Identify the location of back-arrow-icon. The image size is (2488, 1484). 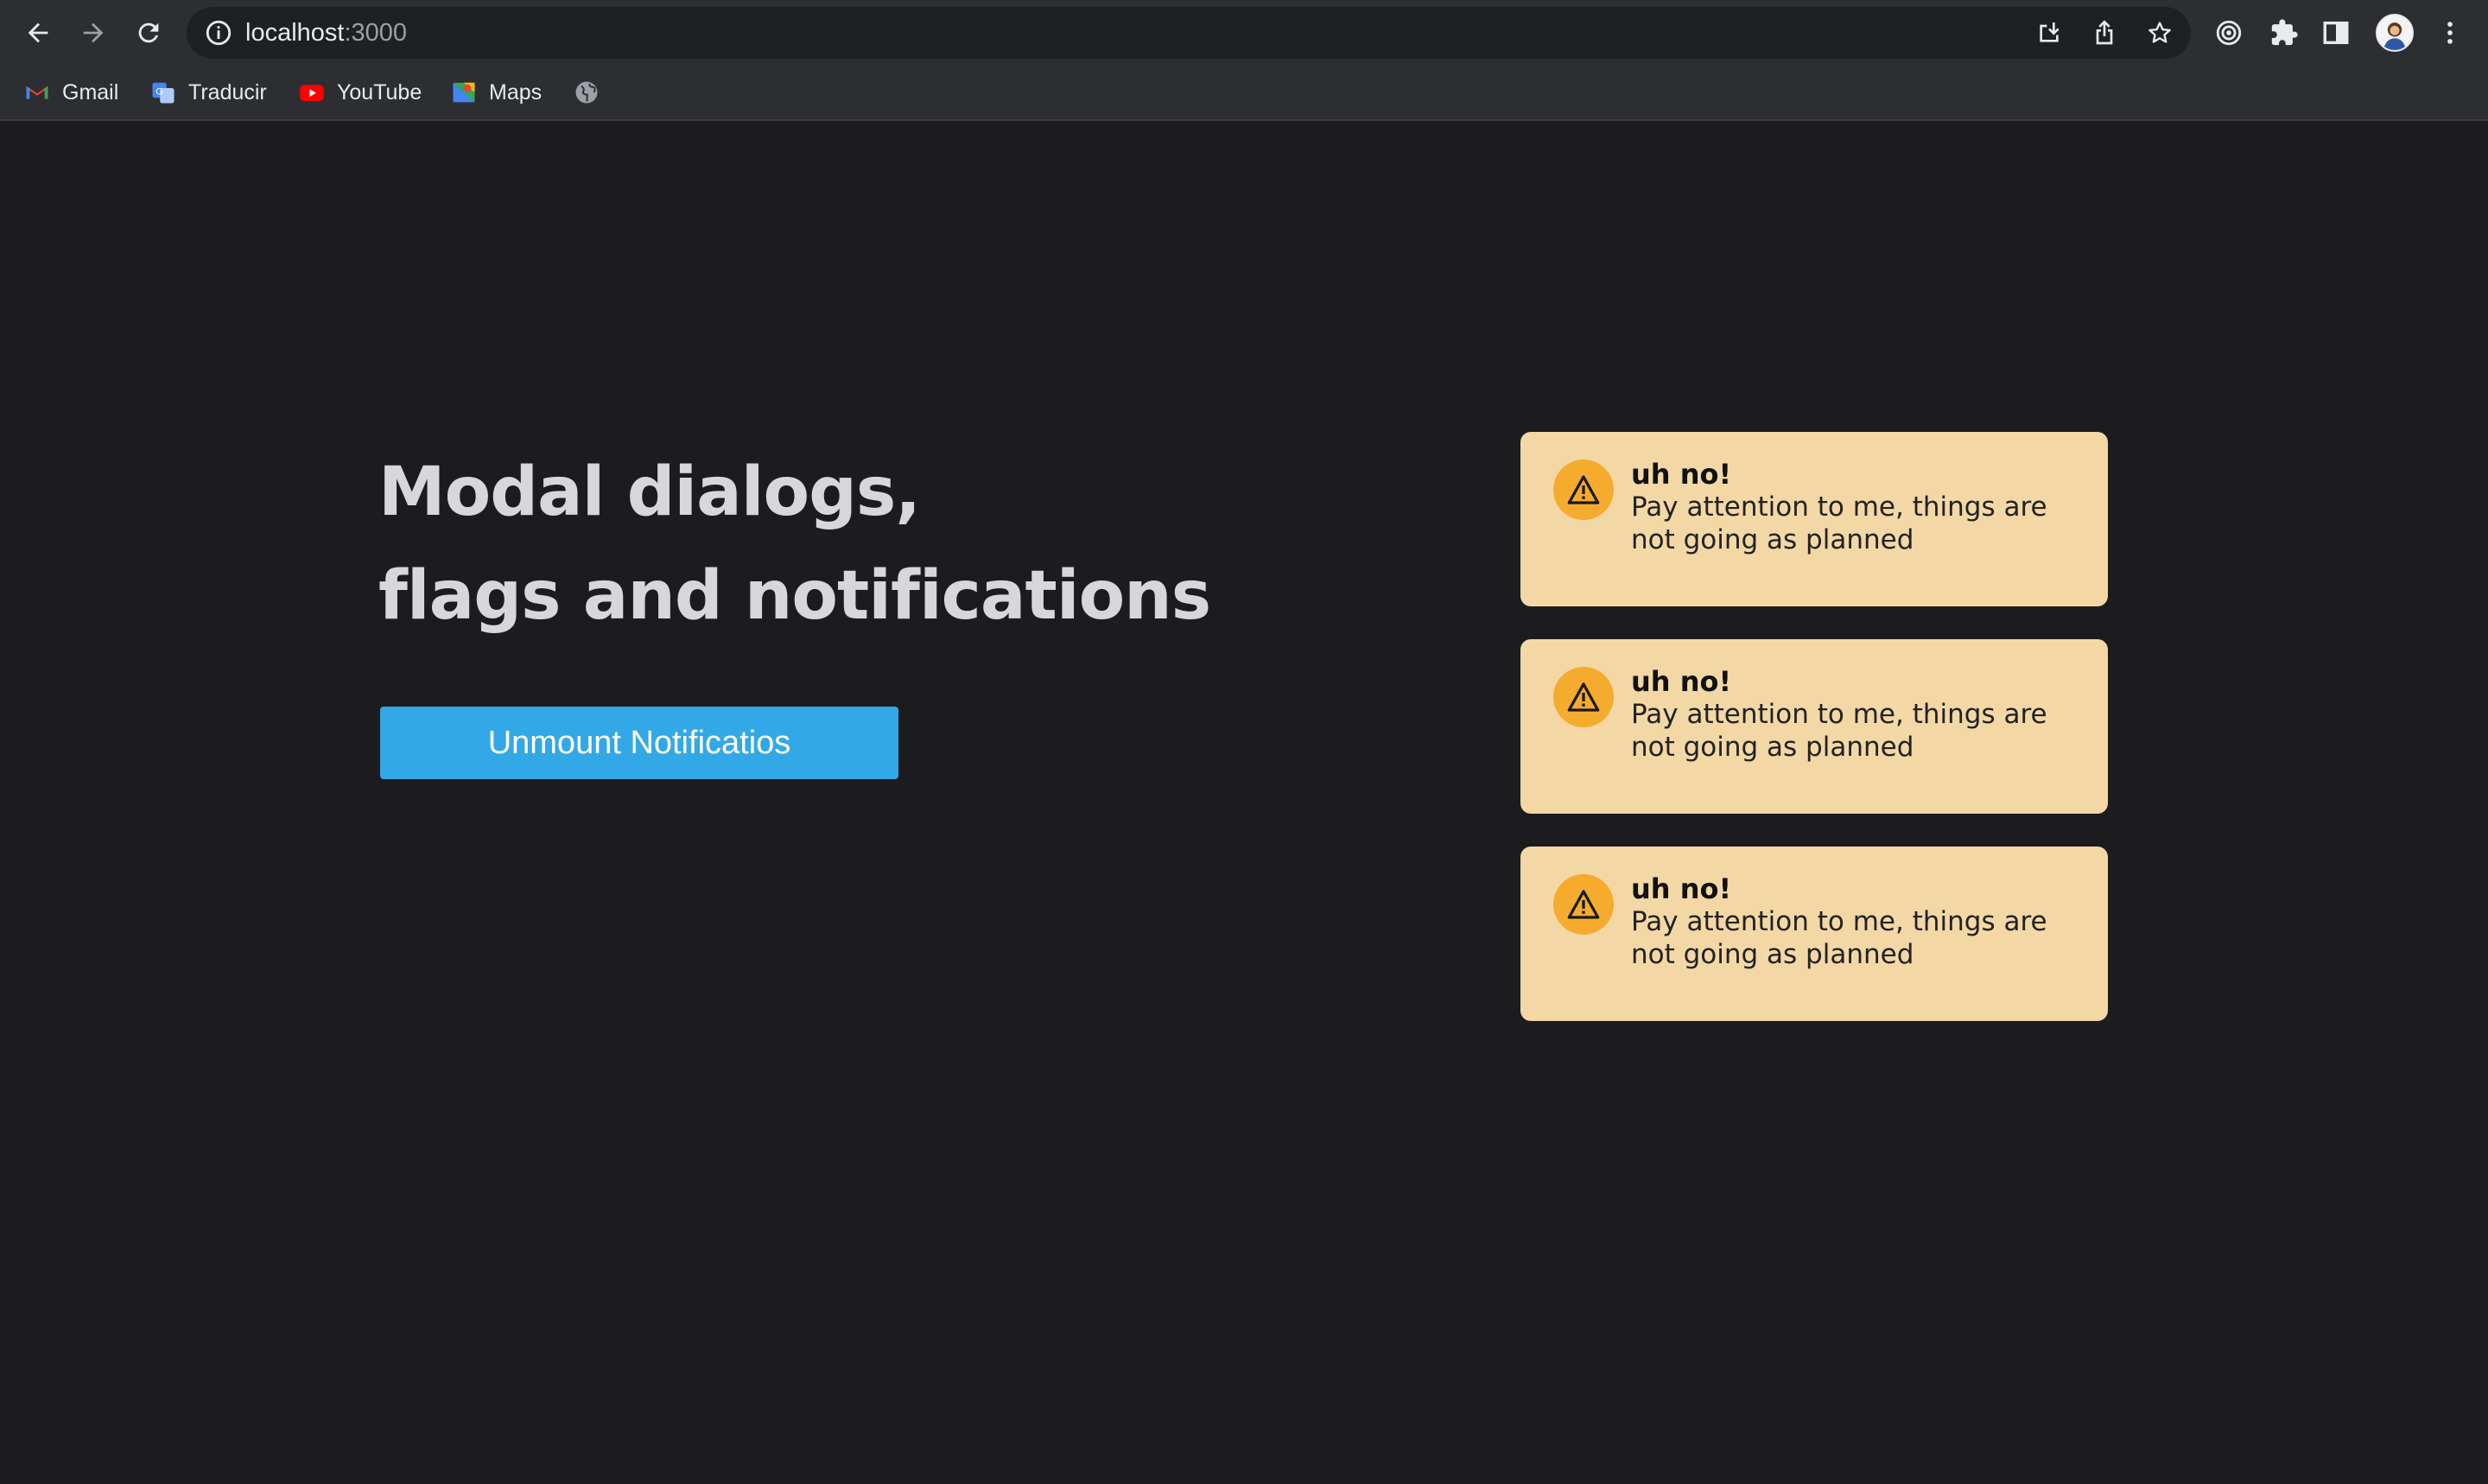
(38, 32).